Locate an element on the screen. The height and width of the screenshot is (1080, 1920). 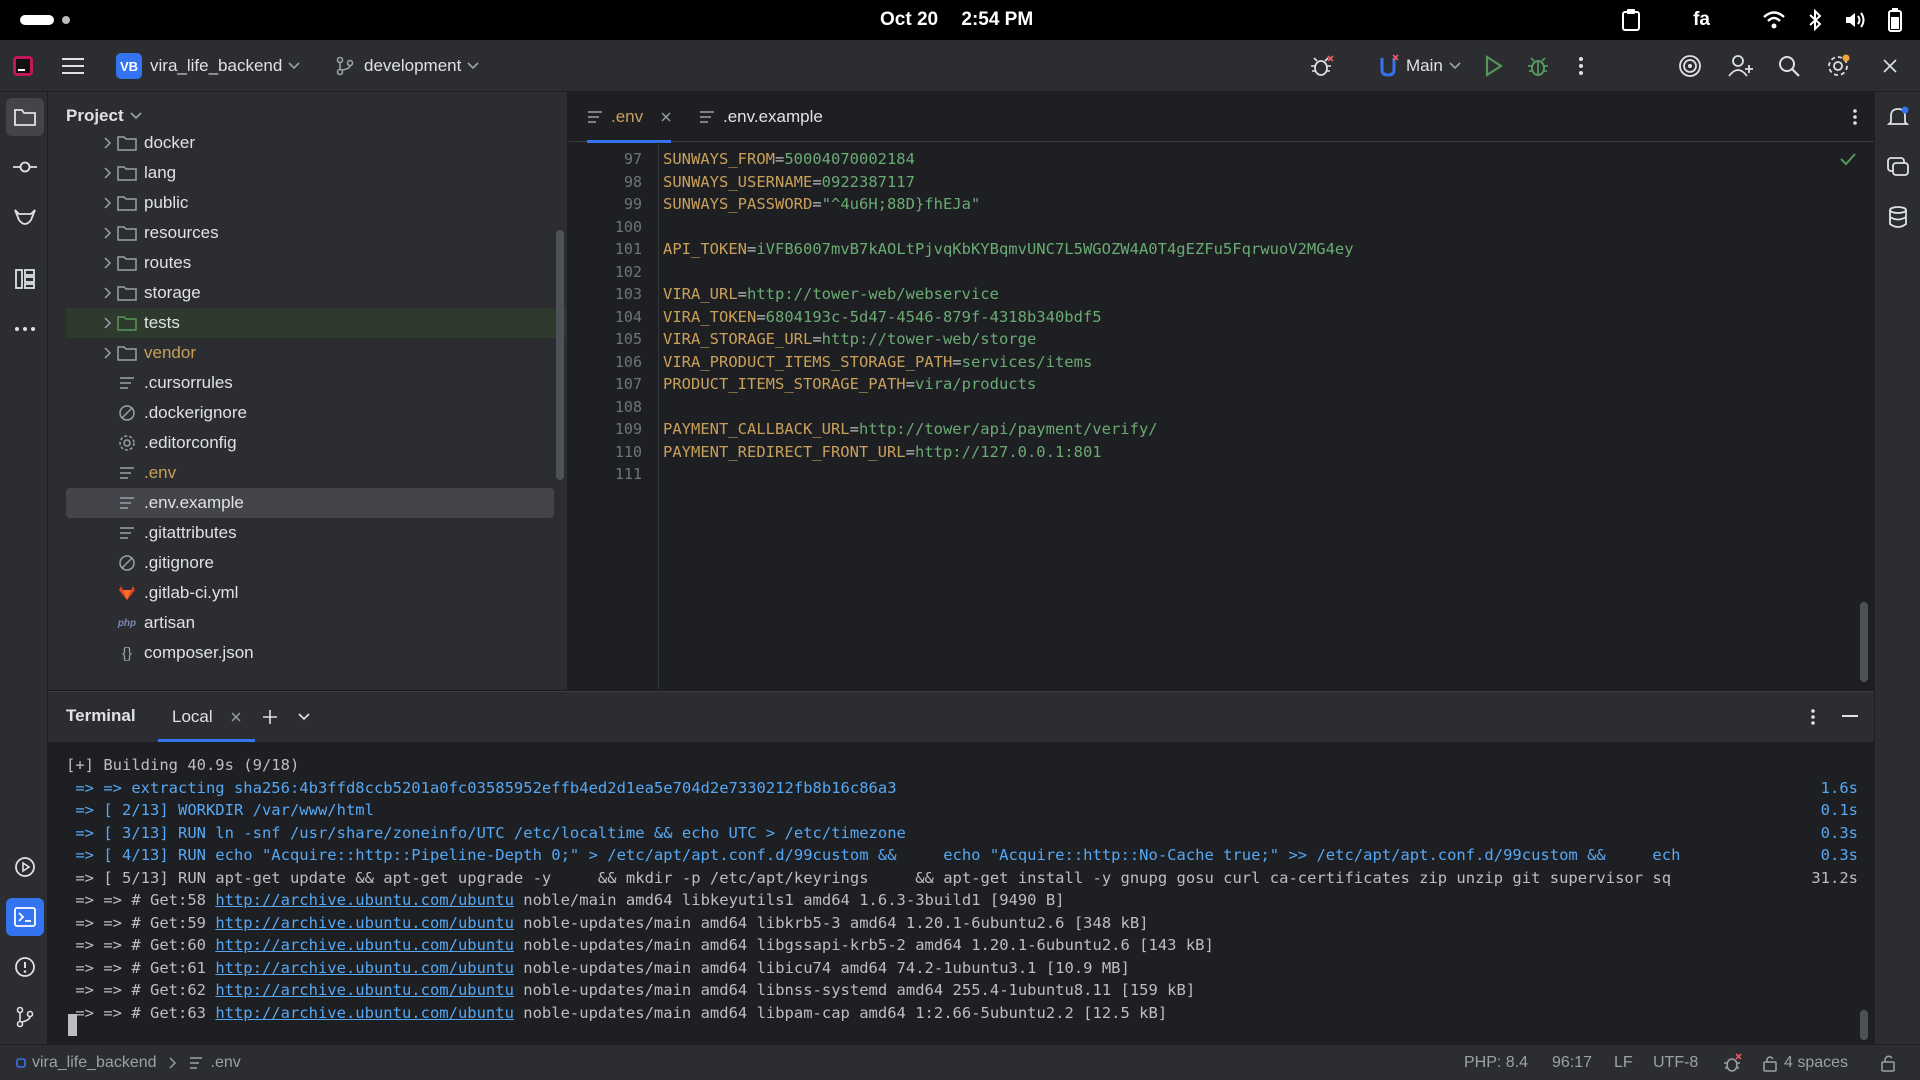
editor-tab-menu-button is located at coordinates (1855, 117).